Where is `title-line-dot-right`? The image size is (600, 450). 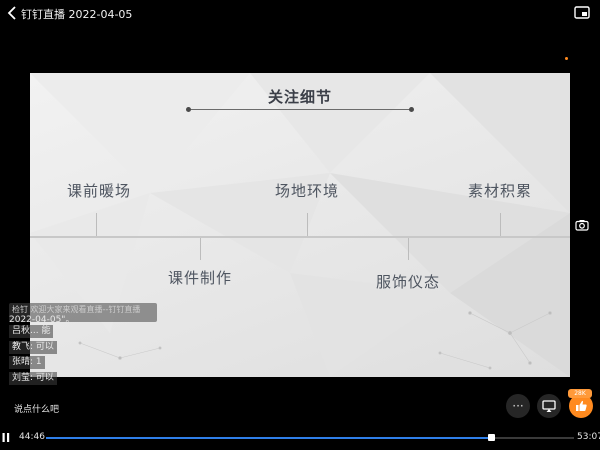
title-line-dot-right is located at coordinates (411, 109).